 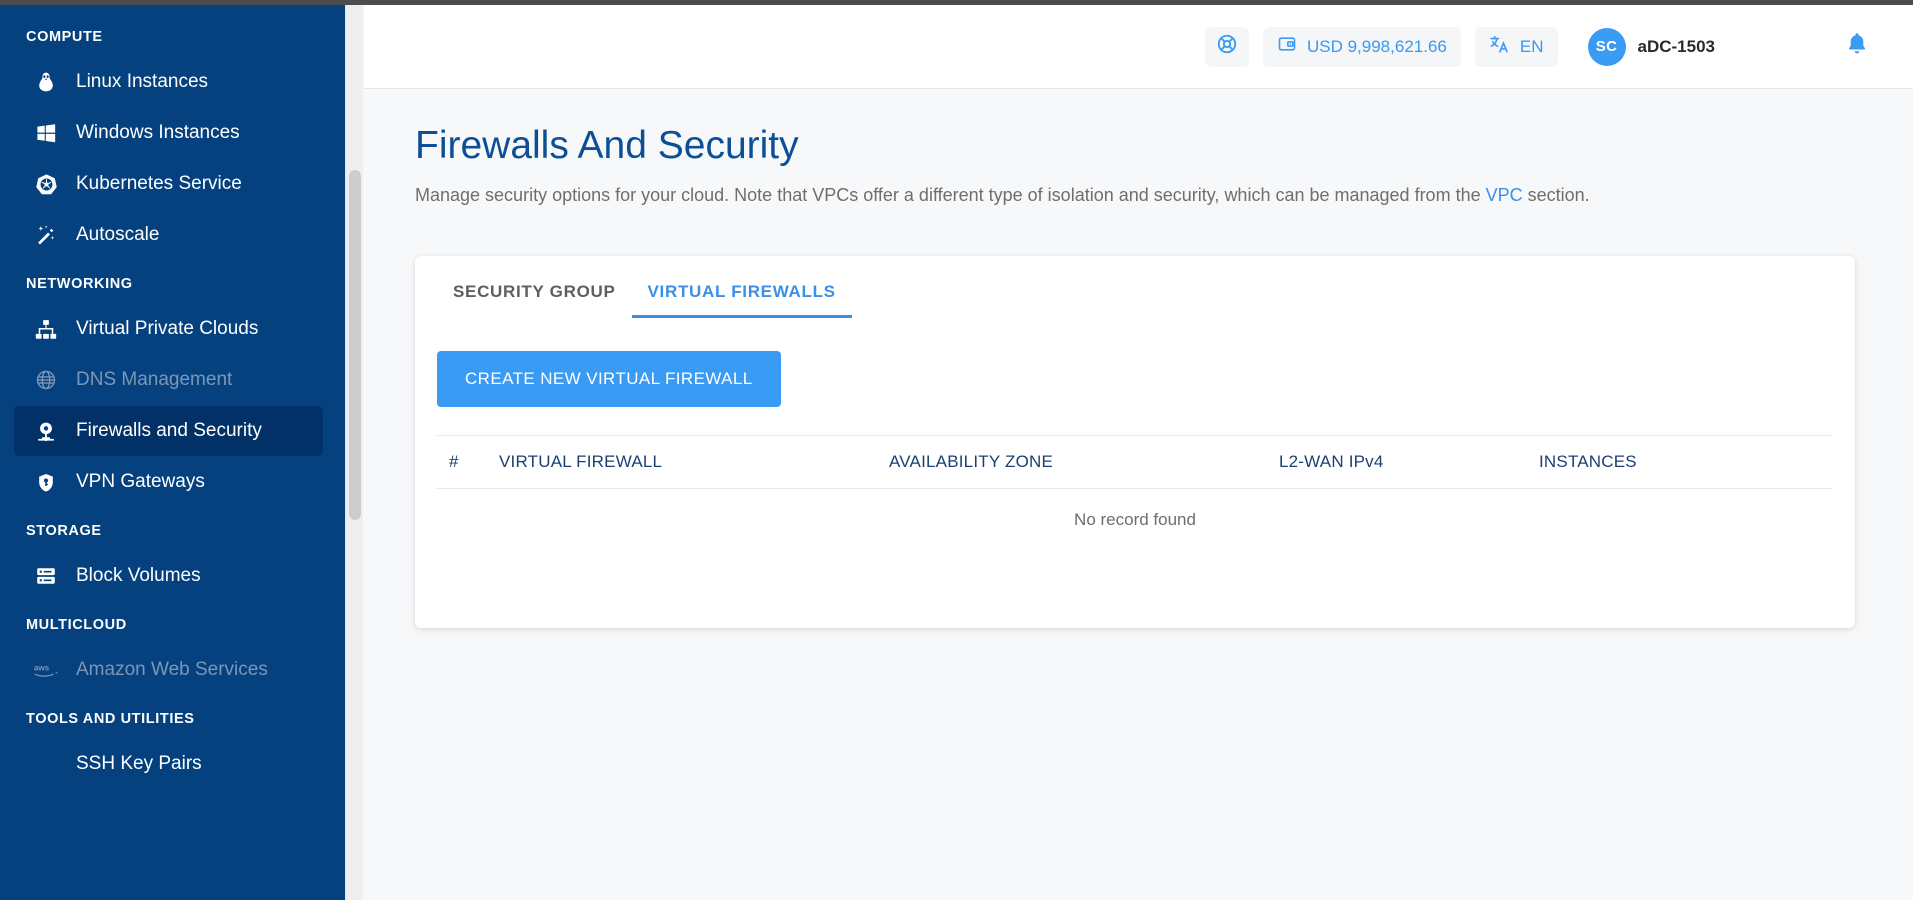 What do you see at coordinates (110, 719) in the screenshot?
I see `sidebar-section-title: TOOLS AND UTILITIES` at bounding box center [110, 719].